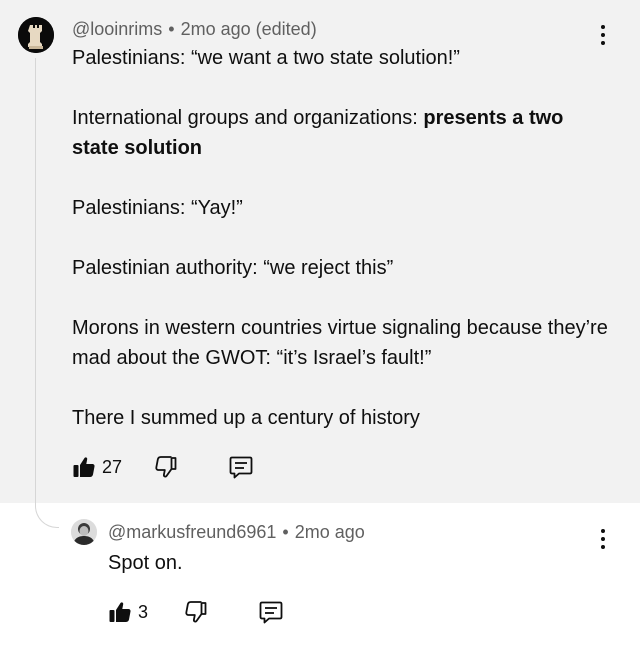 This screenshot has height=659, width=640. Describe the element at coordinates (192, 532) in the screenshot. I see `reply-author-name: @markusfreund6961` at that location.